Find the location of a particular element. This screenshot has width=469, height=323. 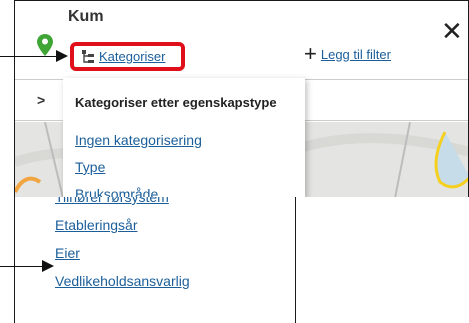

hierarchy-tree-icon is located at coordinates (88, 56).